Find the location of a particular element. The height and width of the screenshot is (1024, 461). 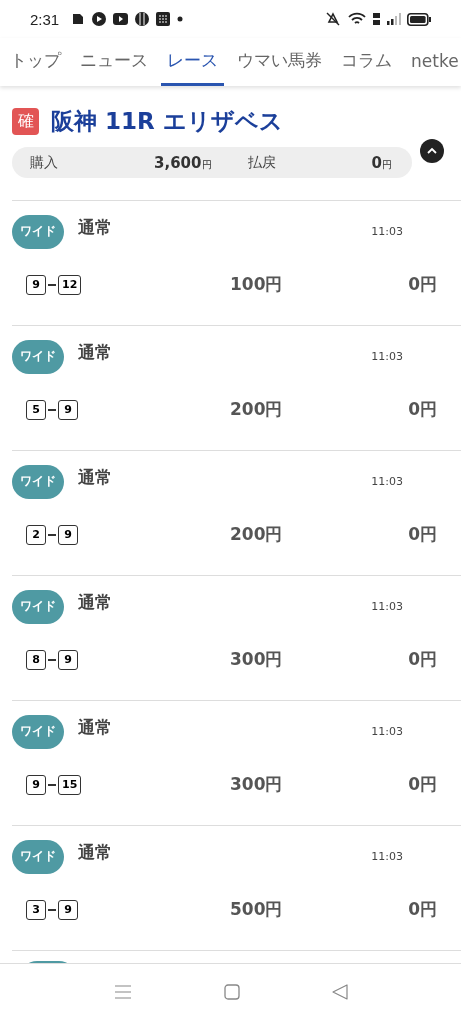

ball-icon is located at coordinates (142, 19).